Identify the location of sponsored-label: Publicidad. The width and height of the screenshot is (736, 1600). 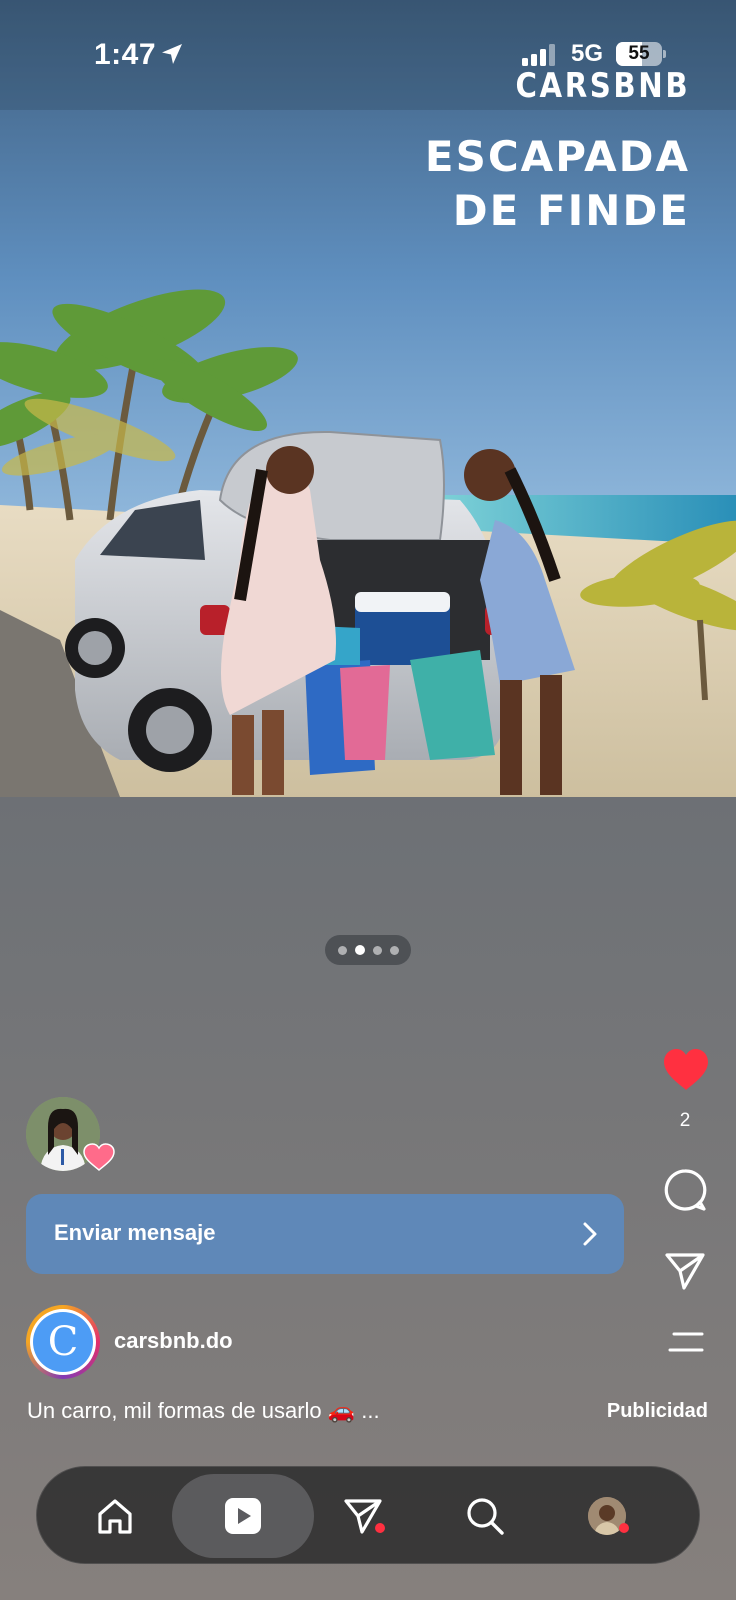
(657, 1411).